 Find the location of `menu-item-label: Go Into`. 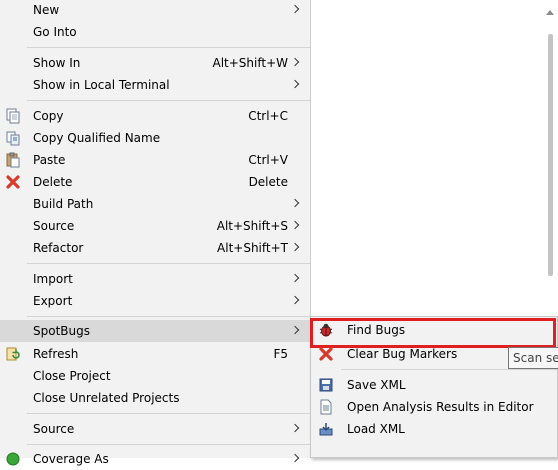

menu-item-label: Go Into is located at coordinates (55, 32).